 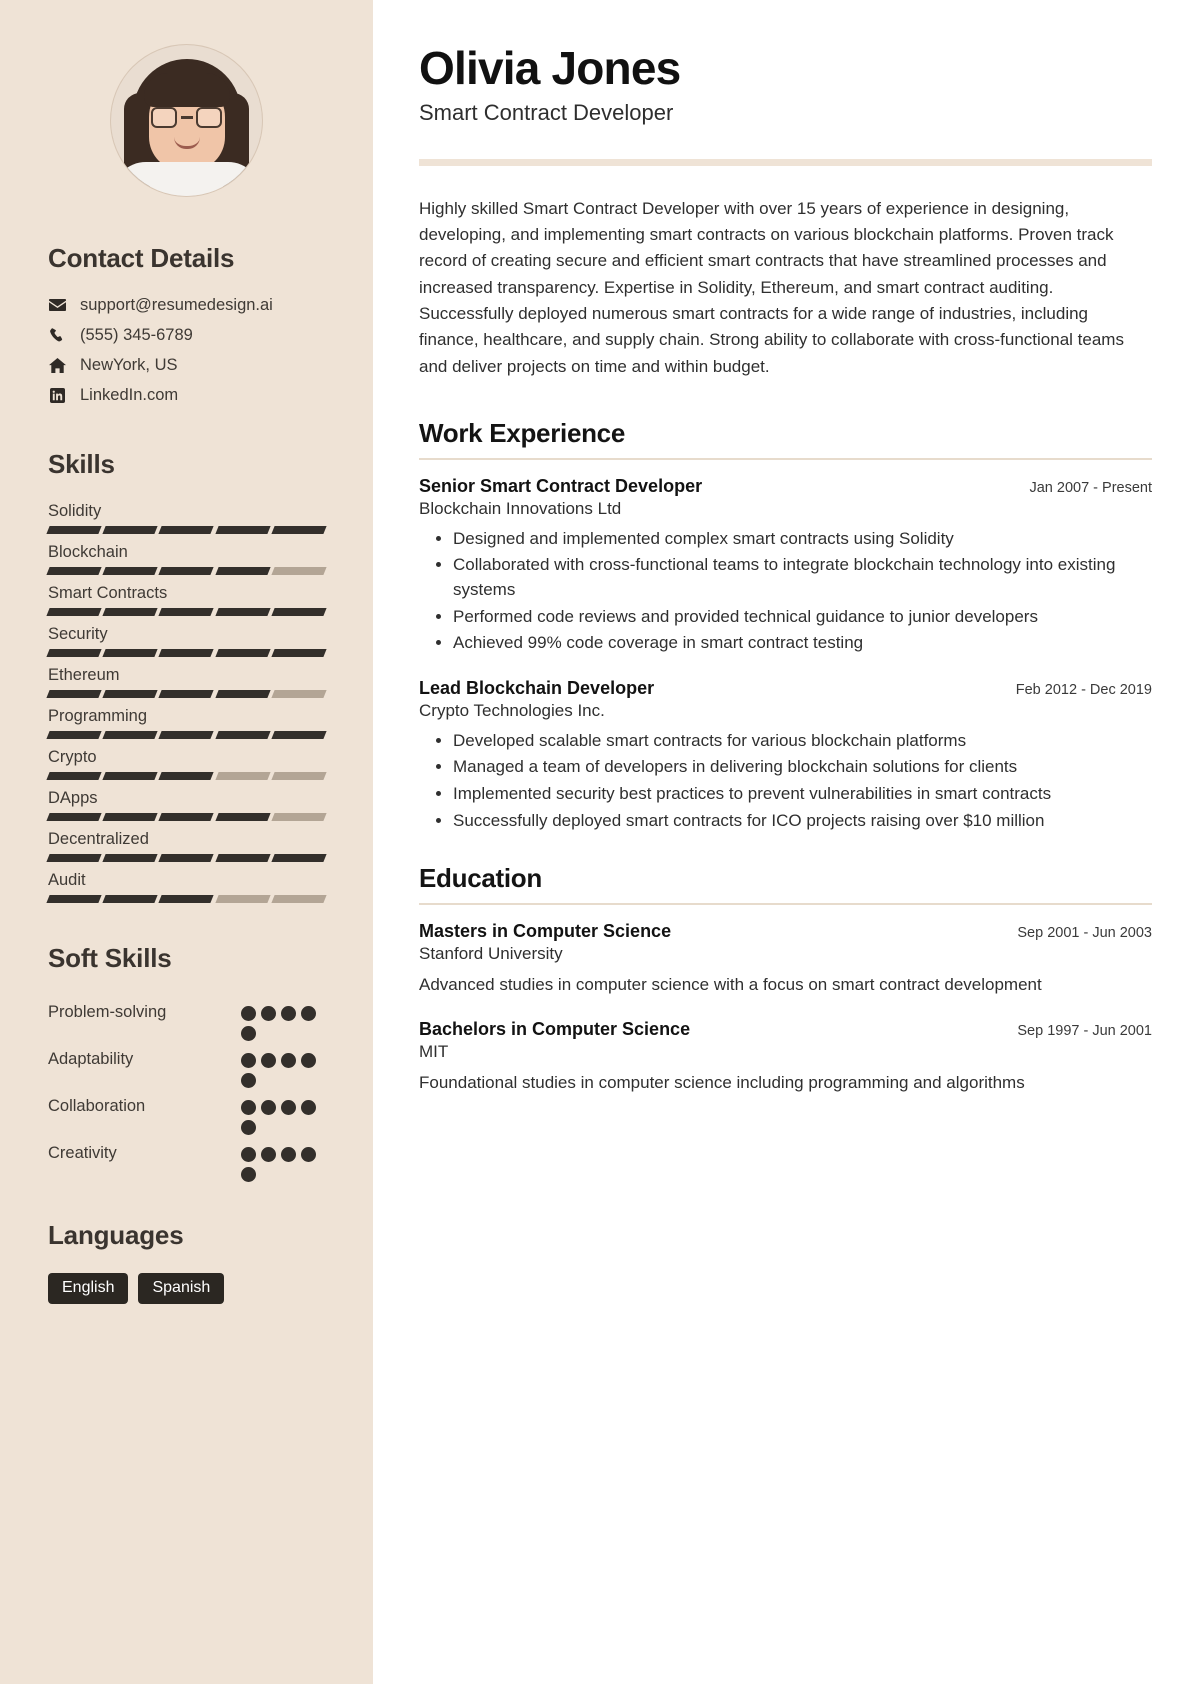 What do you see at coordinates (480, 878) in the screenshot?
I see `education-heading: Education` at bounding box center [480, 878].